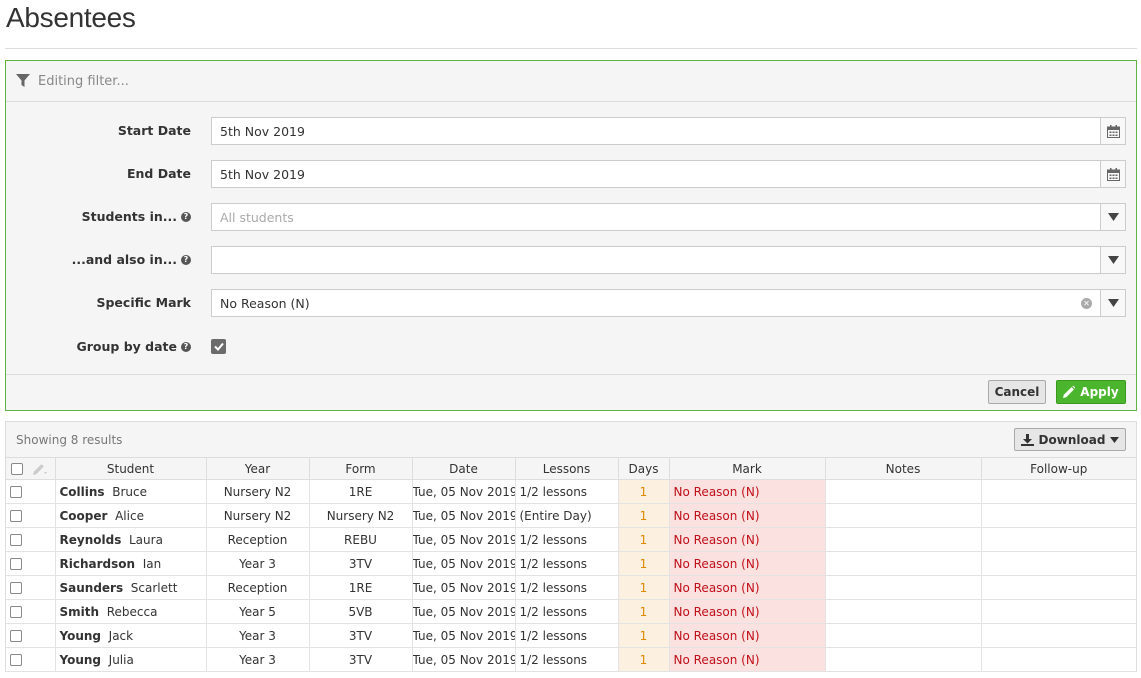 Image resolution: width=1141 pixels, height=678 pixels. I want to click on col-form: Form, so click(360, 468).